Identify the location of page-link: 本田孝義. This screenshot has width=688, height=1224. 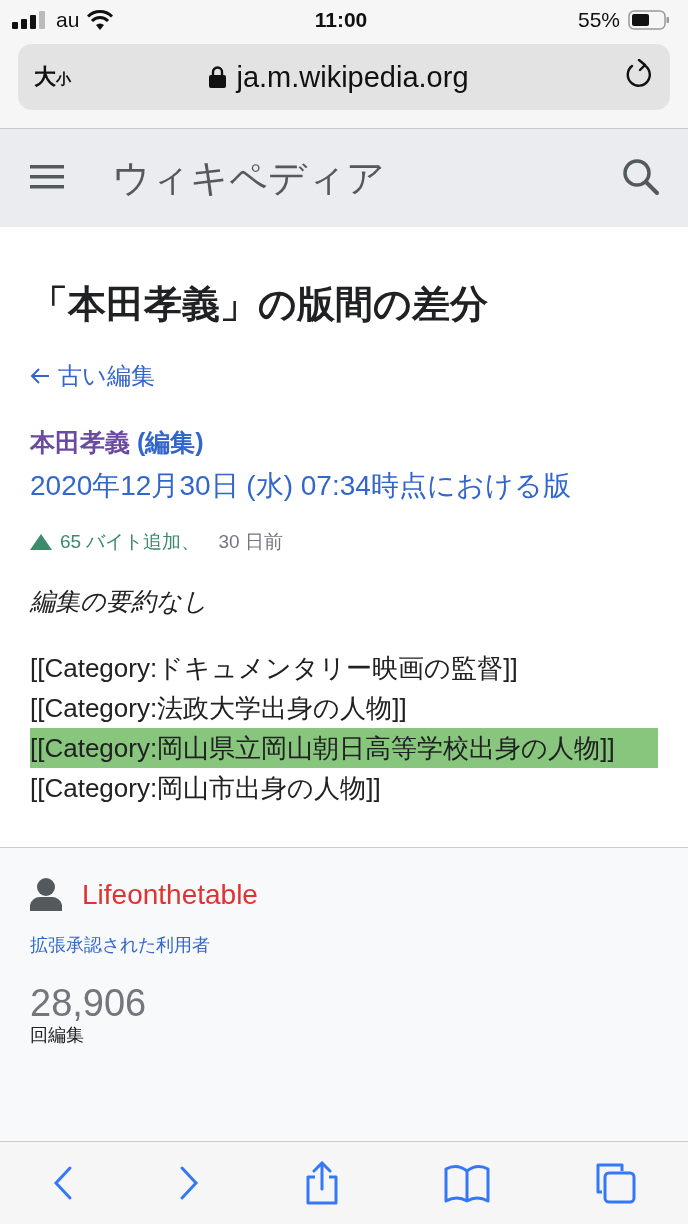
(80, 442).